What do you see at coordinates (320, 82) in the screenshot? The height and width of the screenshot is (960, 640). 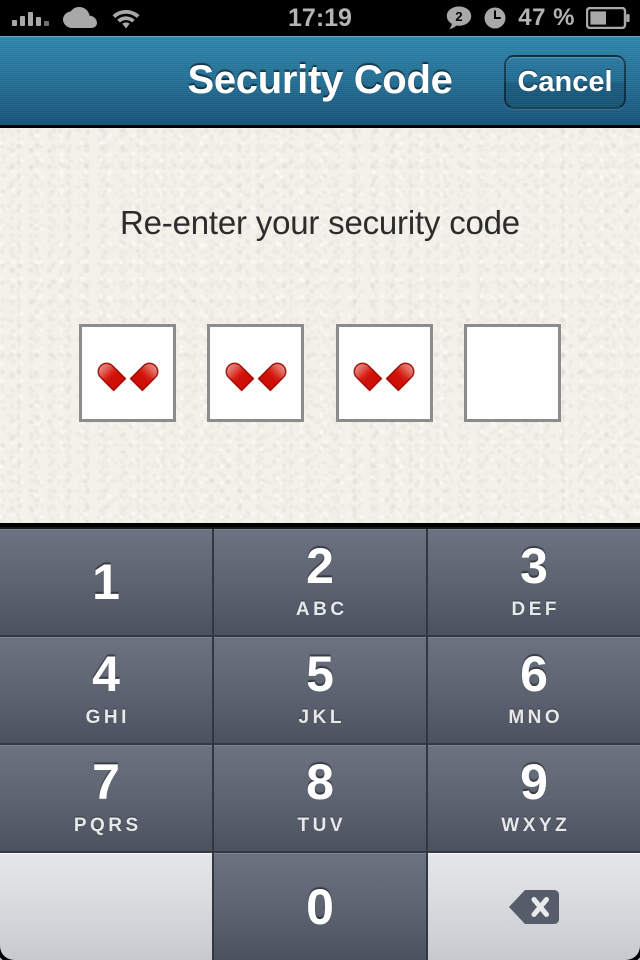 I see `navigation-bar: Security Code Cancel` at bounding box center [320, 82].